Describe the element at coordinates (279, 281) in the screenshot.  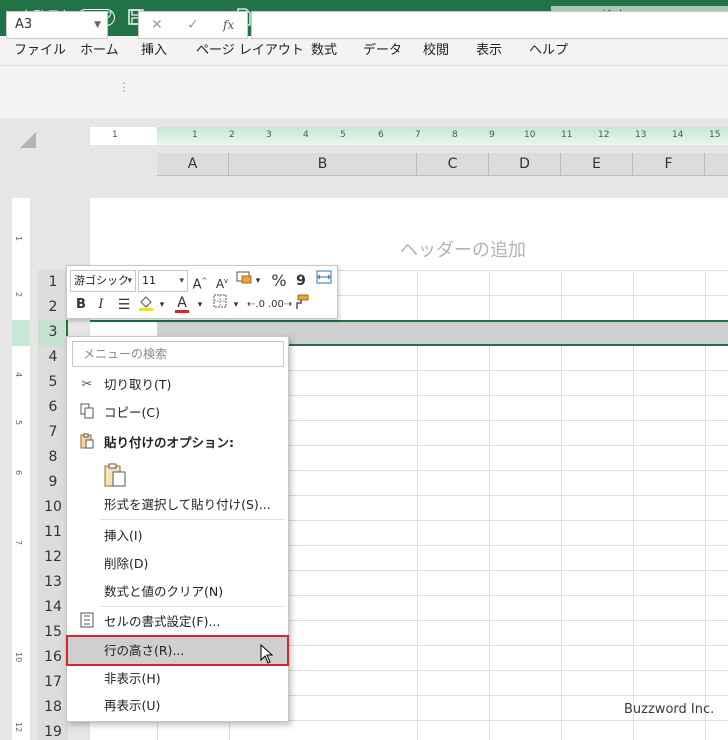
I see `percent-style-button: %` at that location.